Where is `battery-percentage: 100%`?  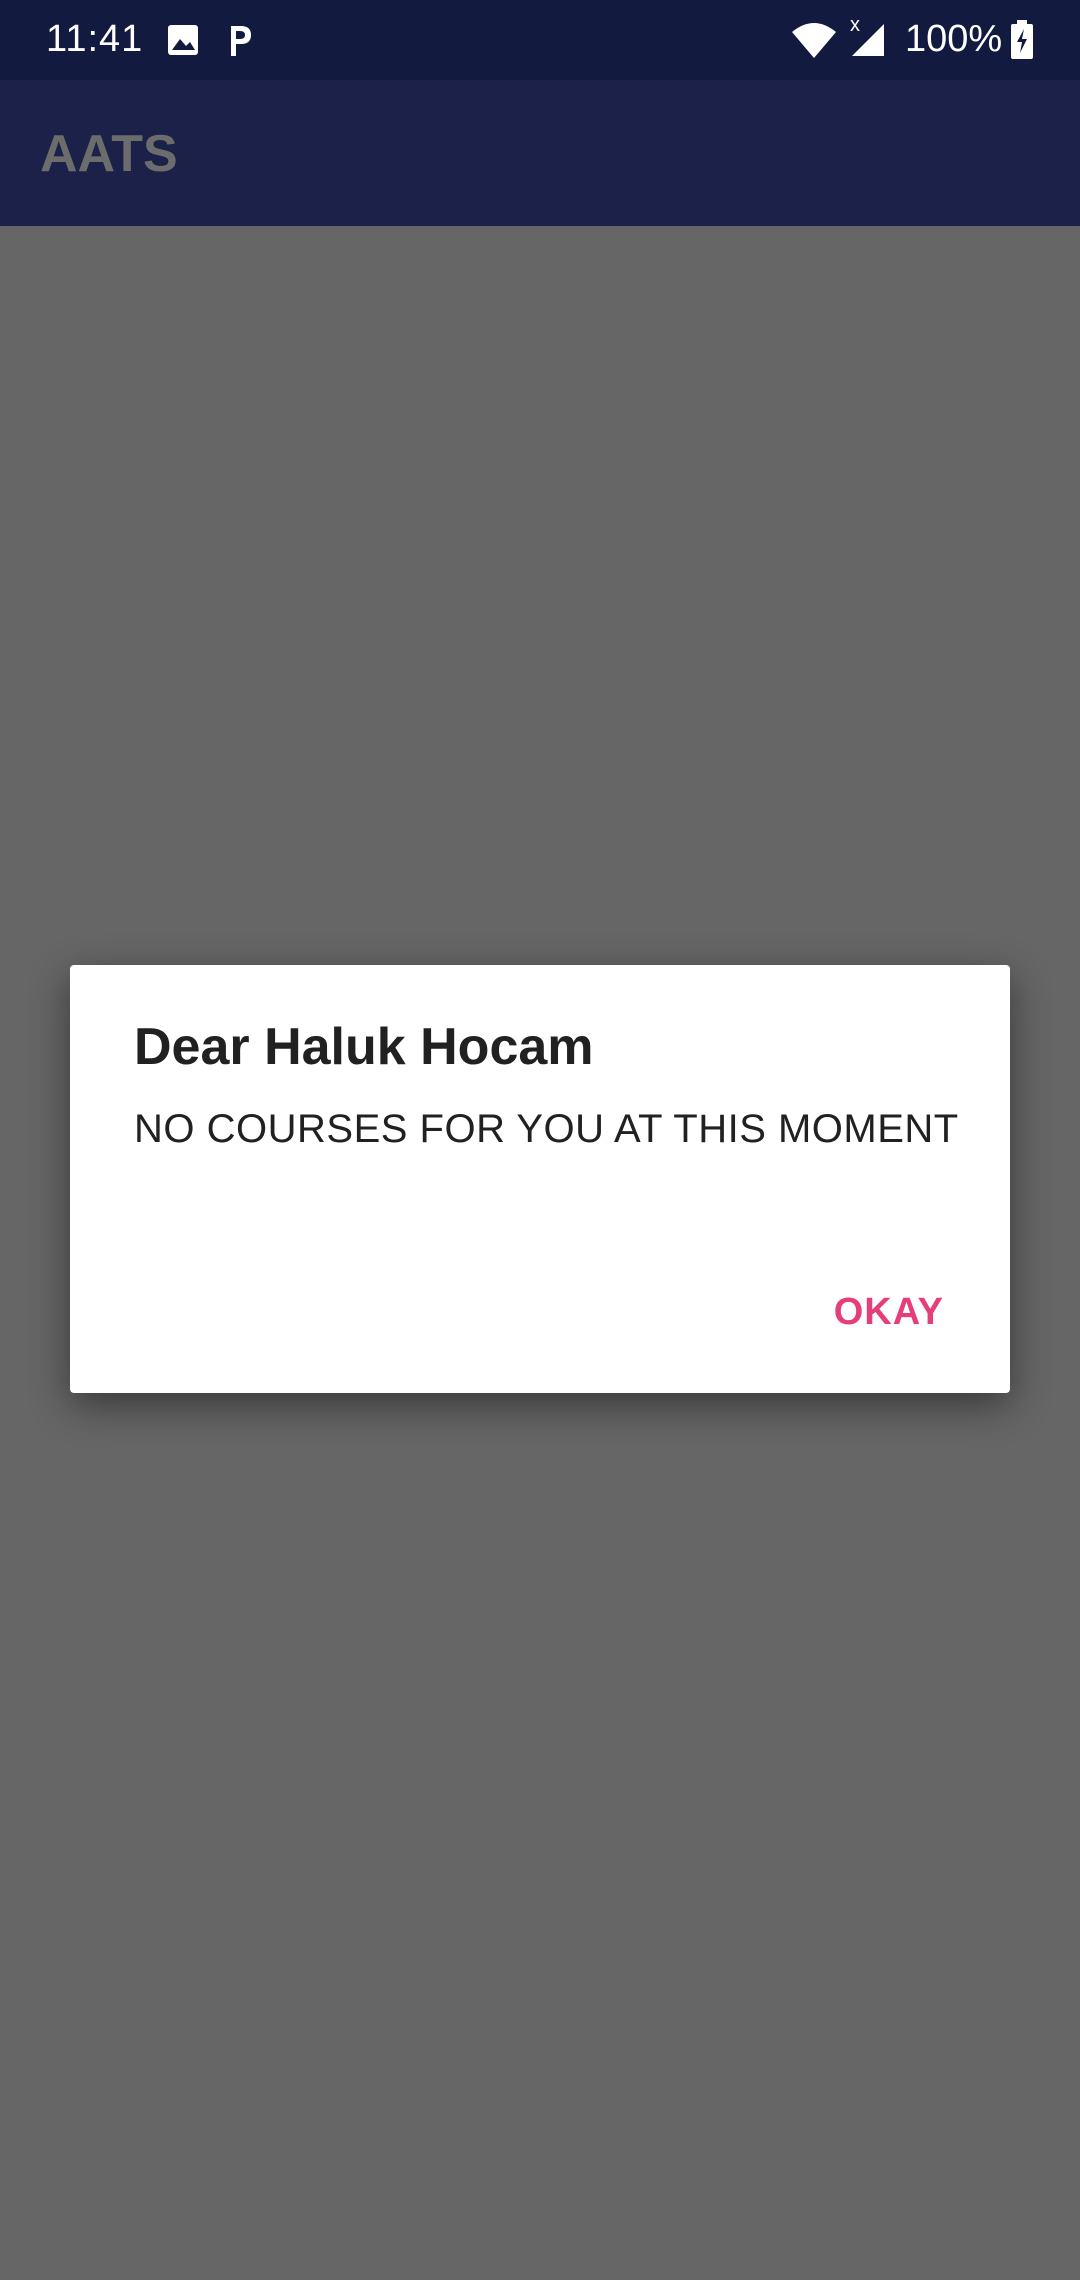 battery-percentage: 100% is located at coordinates (954, 39).